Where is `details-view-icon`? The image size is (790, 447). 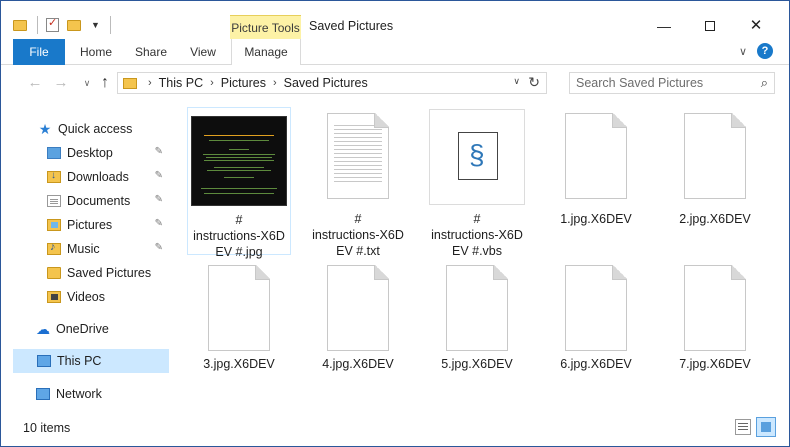 details-view-icon is located at coordinates (743, 427).